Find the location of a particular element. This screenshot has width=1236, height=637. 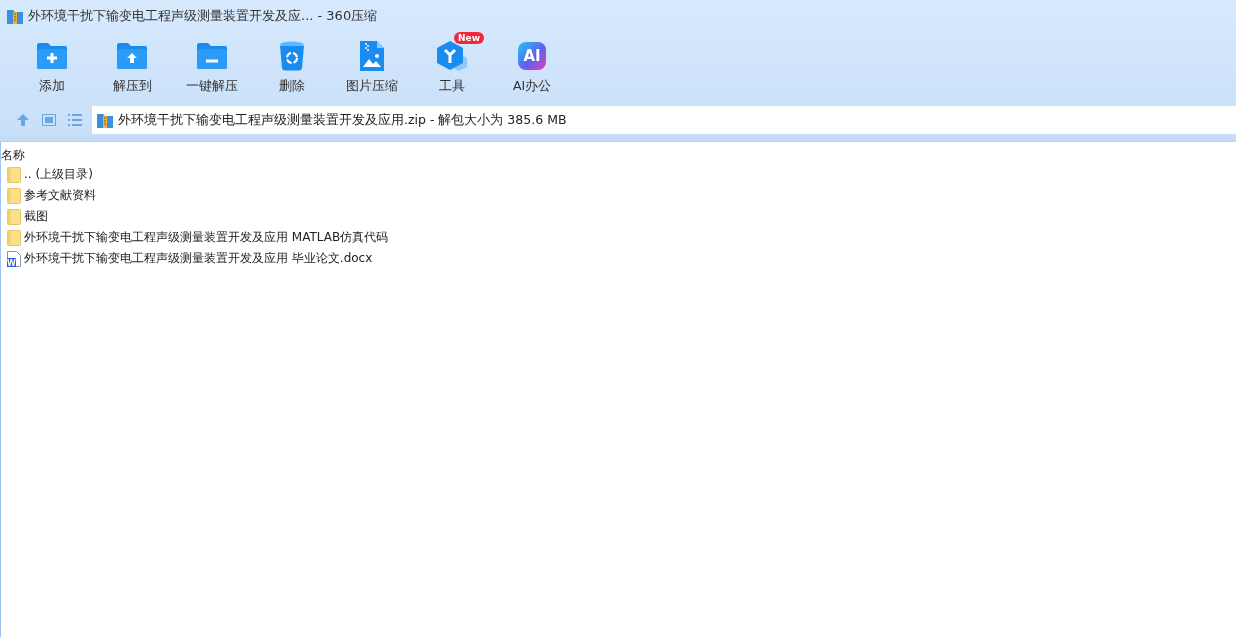

toolbar-button: AI AI办公 is located at coordinates (532, 68).